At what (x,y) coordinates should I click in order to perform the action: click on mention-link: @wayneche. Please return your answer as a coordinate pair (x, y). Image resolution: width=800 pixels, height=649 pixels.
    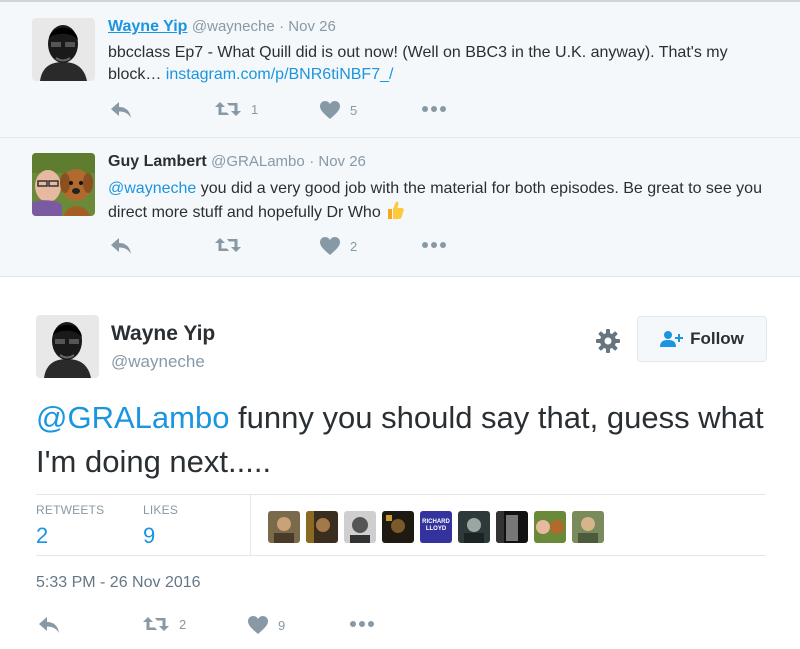
    Looking at the image, I should click on (152, 188).